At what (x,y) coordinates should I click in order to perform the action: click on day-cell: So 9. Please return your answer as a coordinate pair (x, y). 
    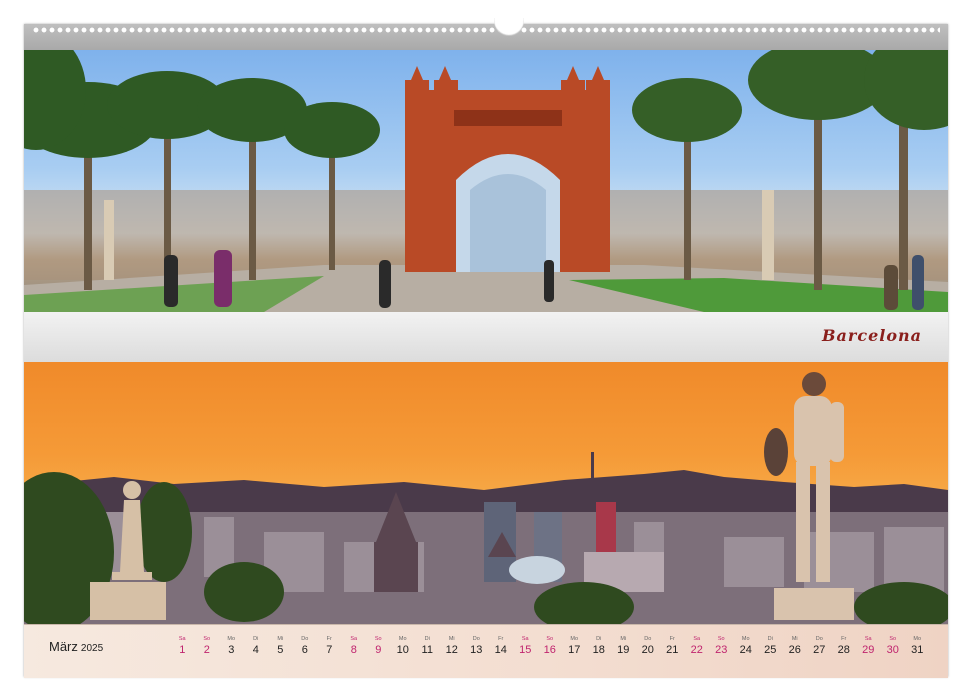
    Looking at the image, I should click on (378, 650).